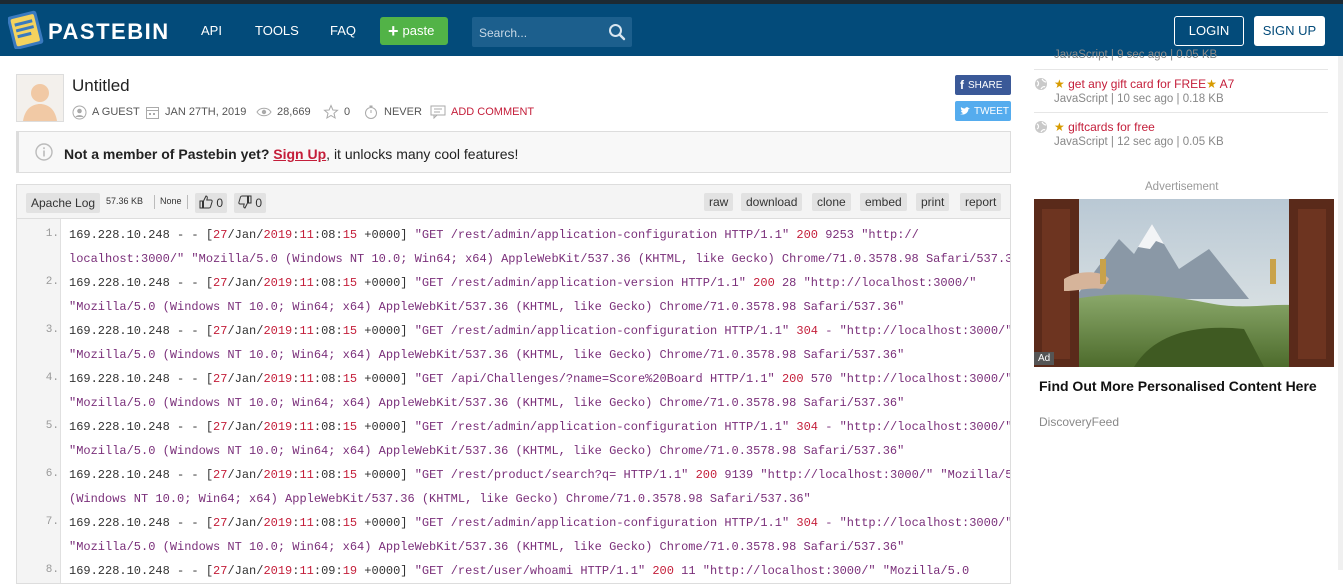  Describe the element at coordinates (981, 202) in the screenshot. I see `report-button: report` at that location.